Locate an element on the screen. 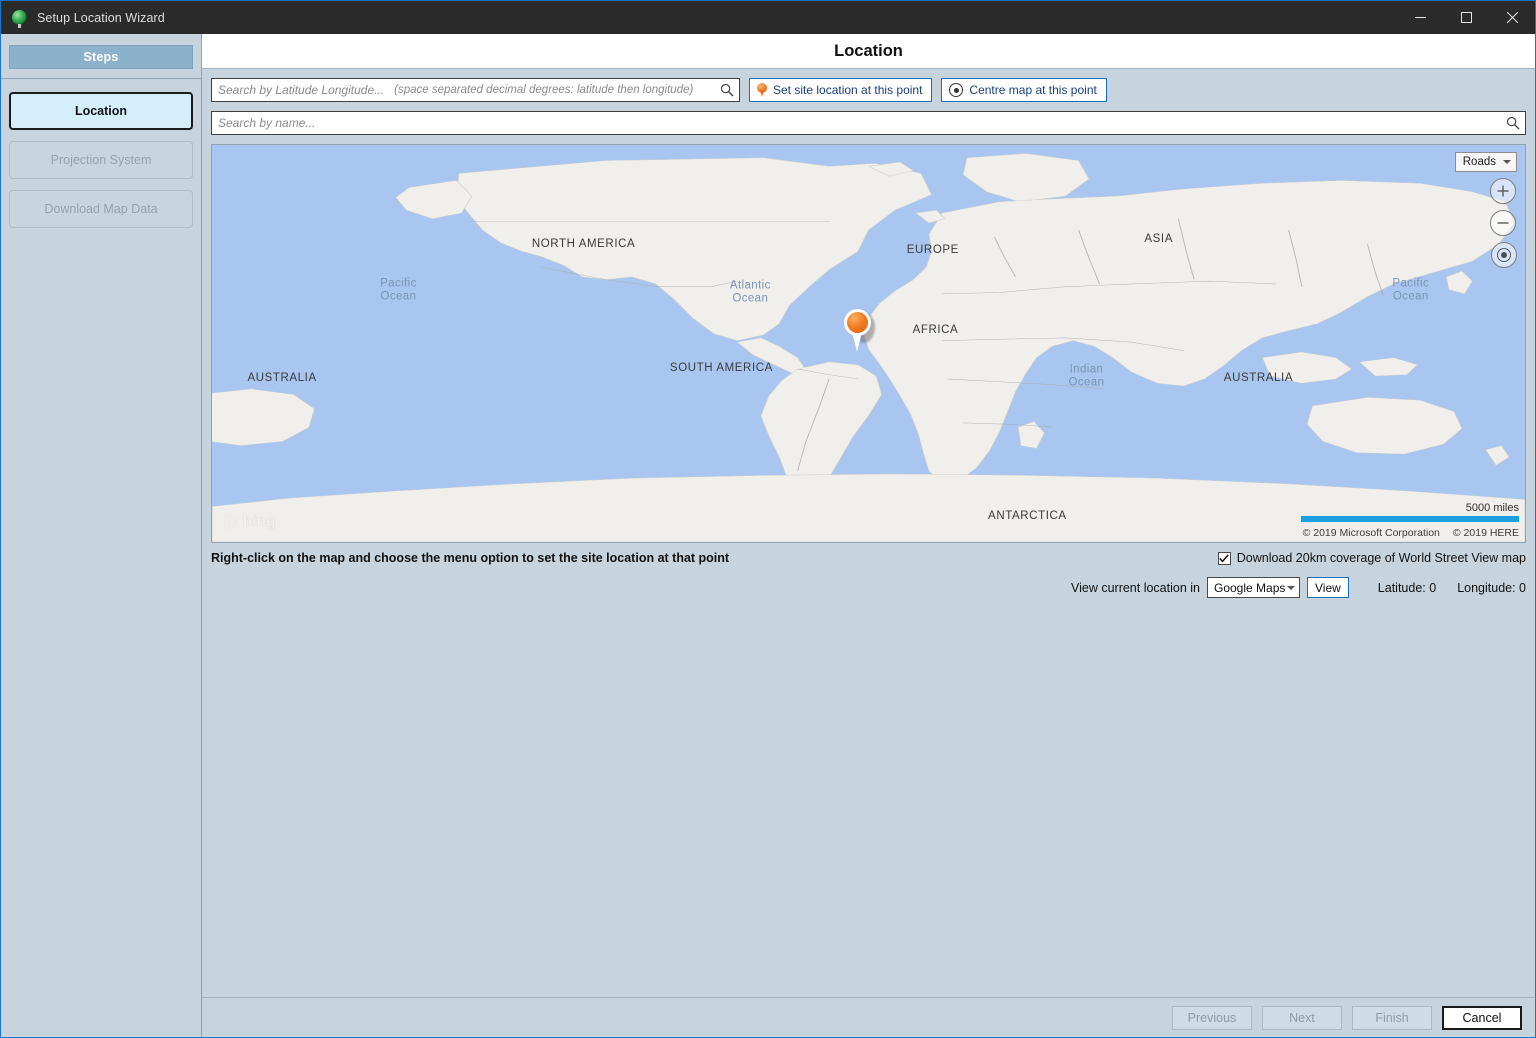 This screenshot has width=1536, height=1038. previous-button: Previous is located at coordinates (1212, 1017).